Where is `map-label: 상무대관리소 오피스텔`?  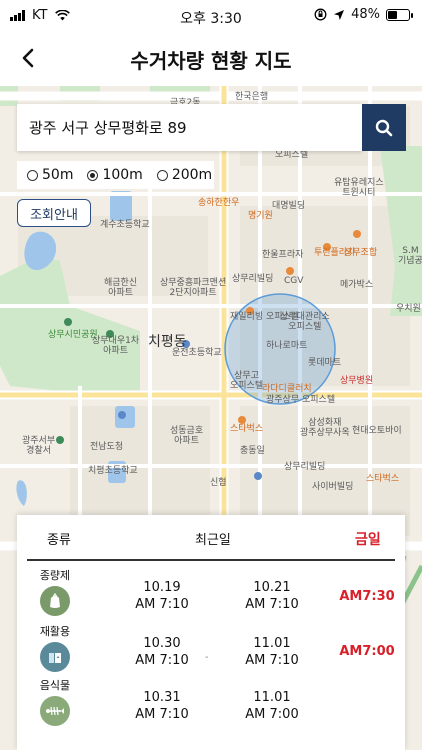 map-label: 상무대관리소 오피스텔 is located at coordinates (305, 322).